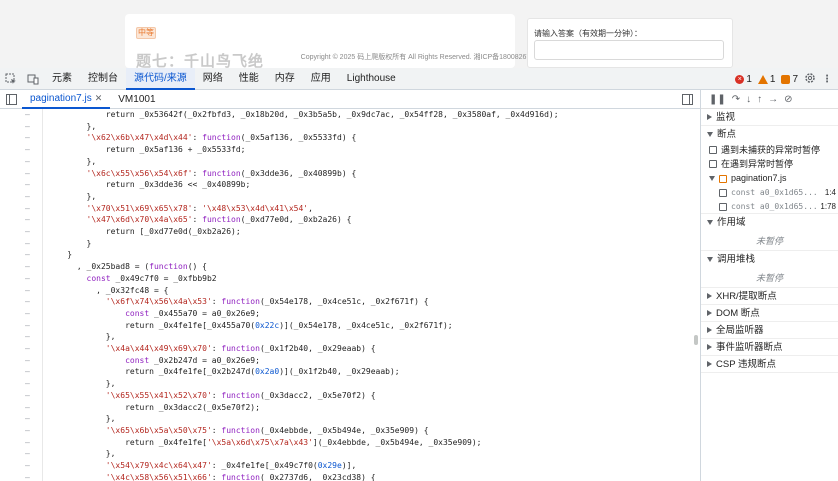 This screenshot has height=481, width=838. Describe the element at coordinates (629, 50) in the screenshot. I see `answer-input` at that location.